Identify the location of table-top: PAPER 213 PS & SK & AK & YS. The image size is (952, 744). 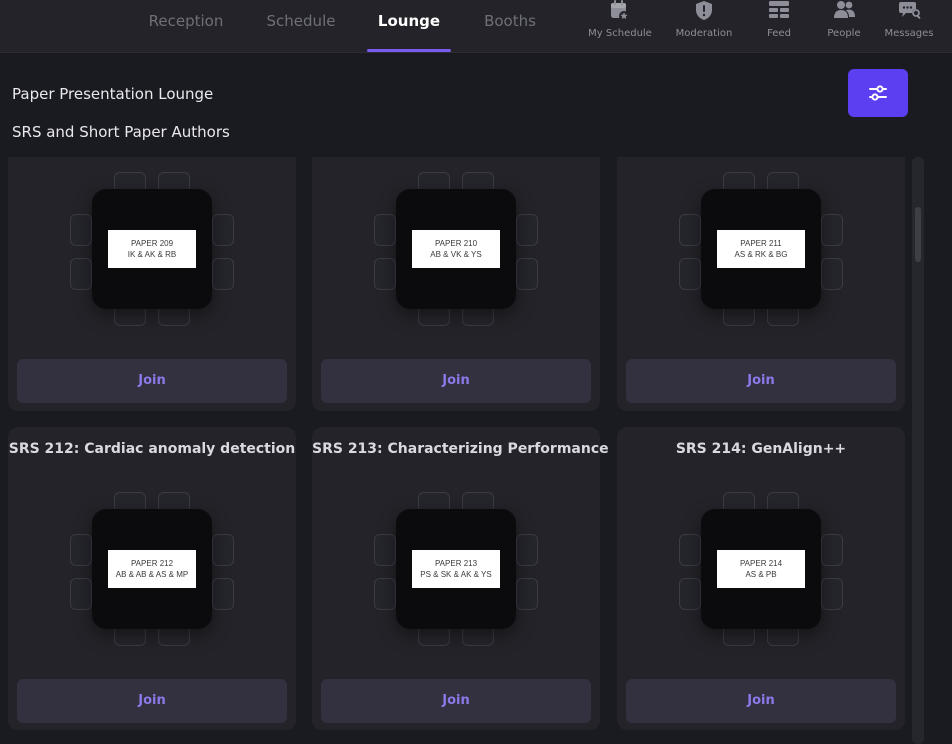
(456, 569).